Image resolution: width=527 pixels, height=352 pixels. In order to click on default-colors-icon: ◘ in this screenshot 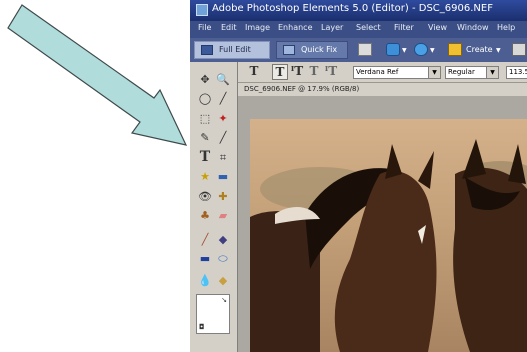, I will do `click(202, 327)`.